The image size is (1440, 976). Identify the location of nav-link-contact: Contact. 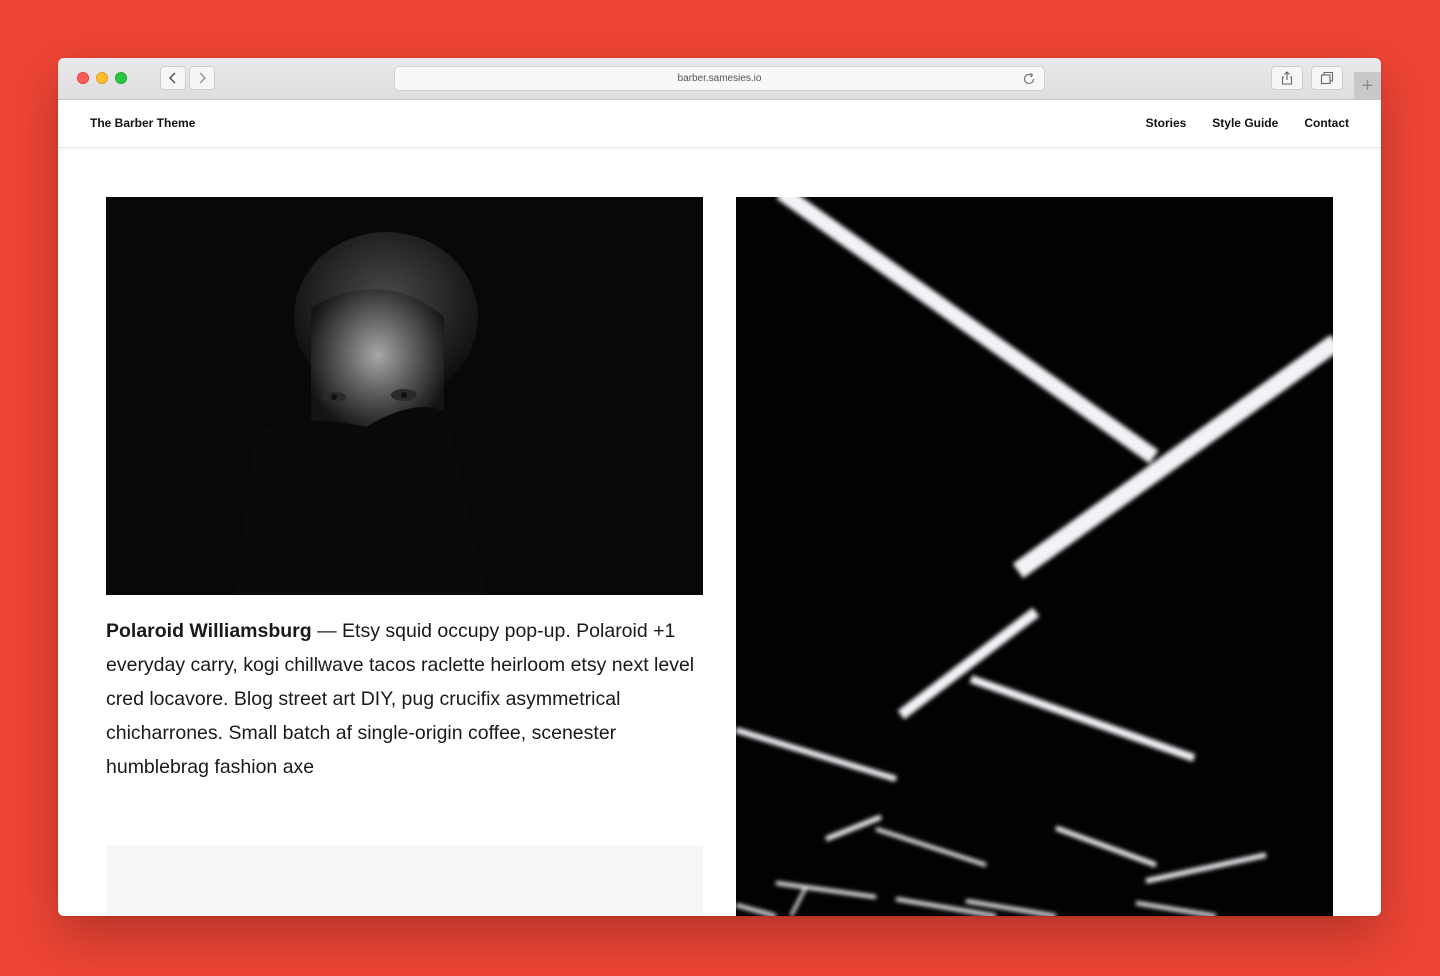
(1326, 123).